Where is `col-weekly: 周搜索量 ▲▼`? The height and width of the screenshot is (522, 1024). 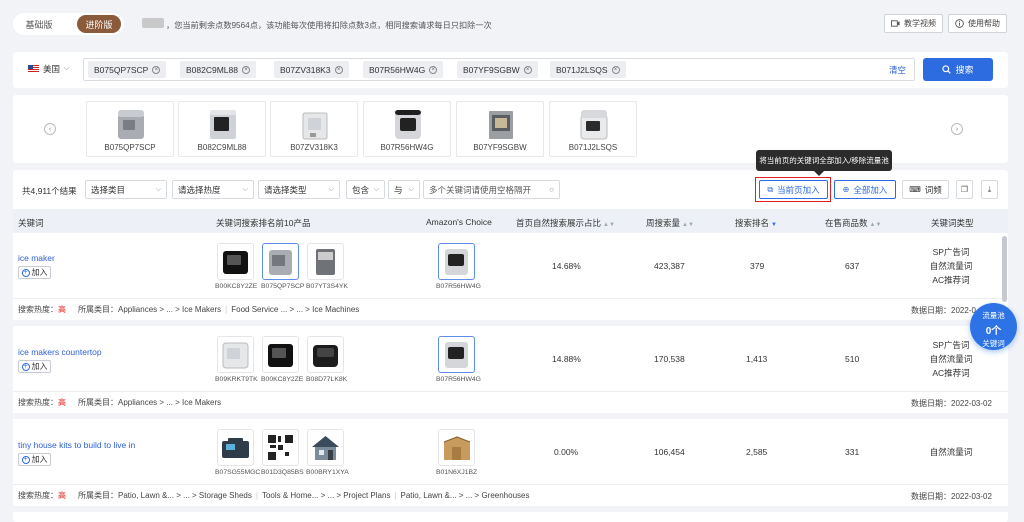
col-weekly: 周搜索量 ▲▼ is located at coordinates (670, 223).